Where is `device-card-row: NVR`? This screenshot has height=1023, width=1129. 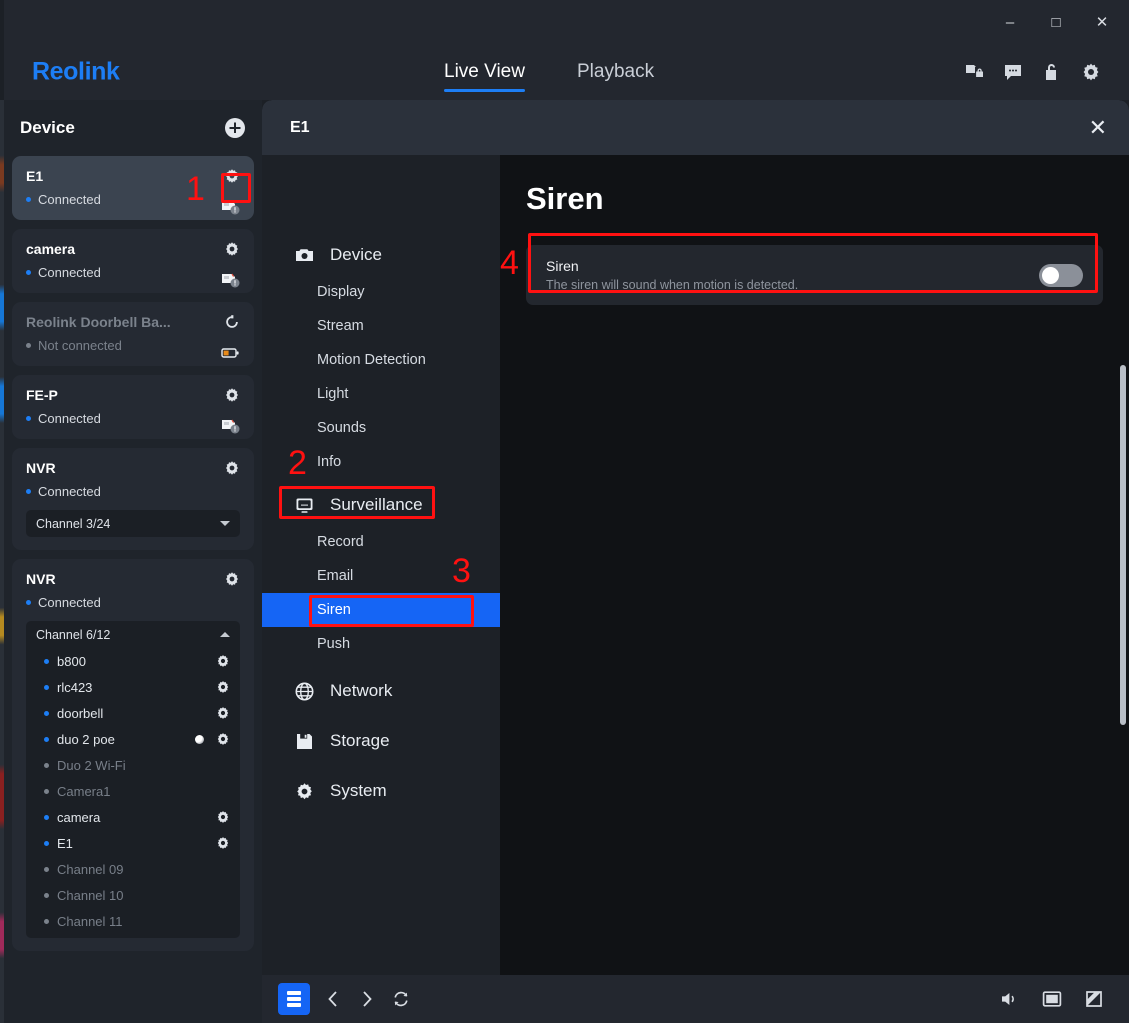 device-card-row: NVR is located at coordinates (133, 579).